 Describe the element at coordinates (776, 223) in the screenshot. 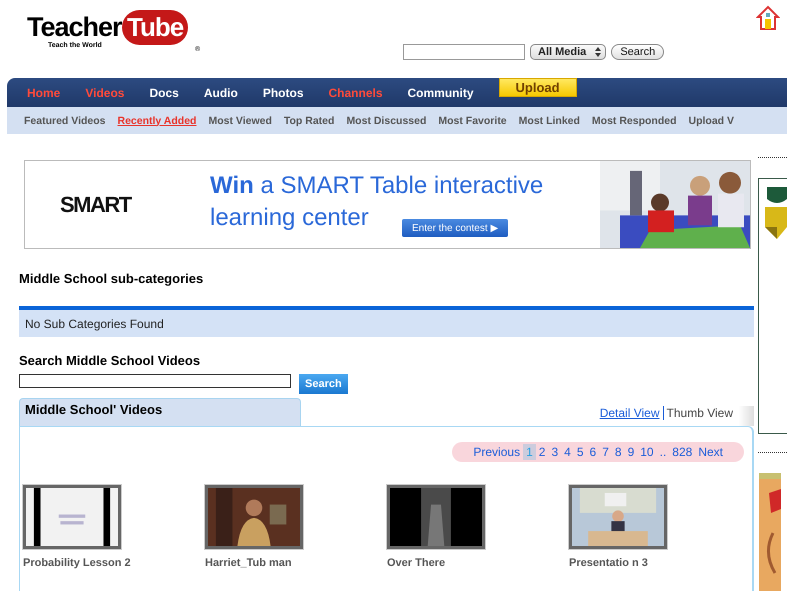

I see `ribbon-icon` at that location.